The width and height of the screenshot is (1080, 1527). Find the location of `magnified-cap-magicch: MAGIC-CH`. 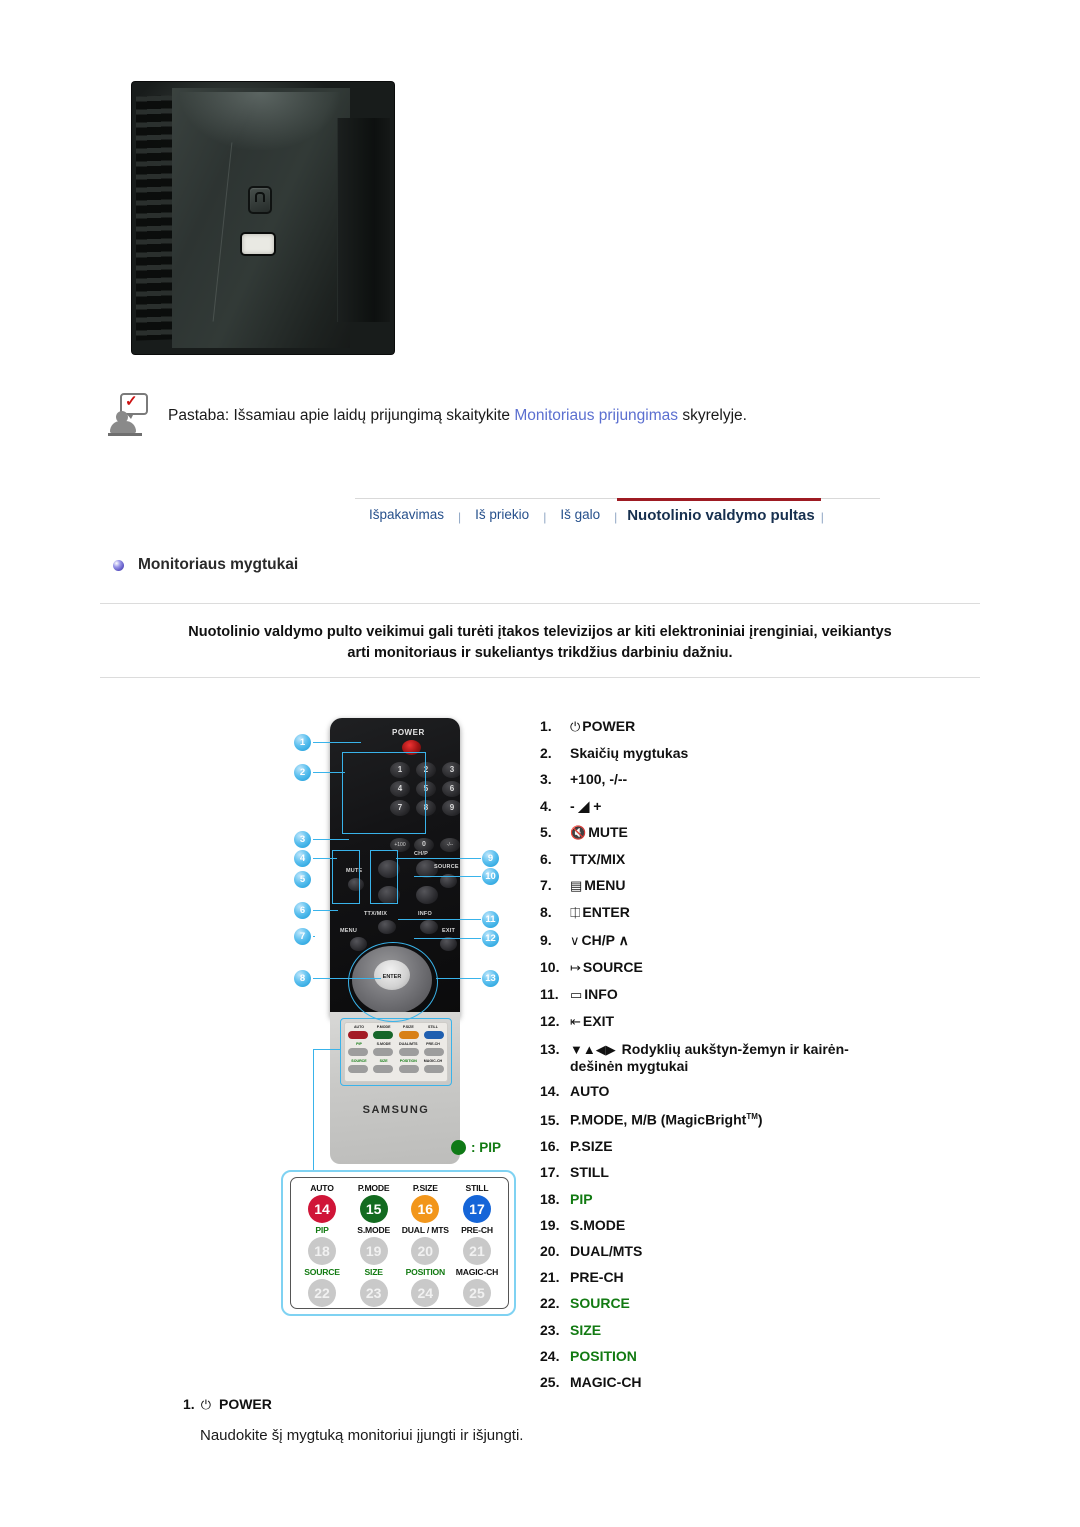

magnified-cap-magicch: MAGIC-CH is located at coordinates (477, 1272).